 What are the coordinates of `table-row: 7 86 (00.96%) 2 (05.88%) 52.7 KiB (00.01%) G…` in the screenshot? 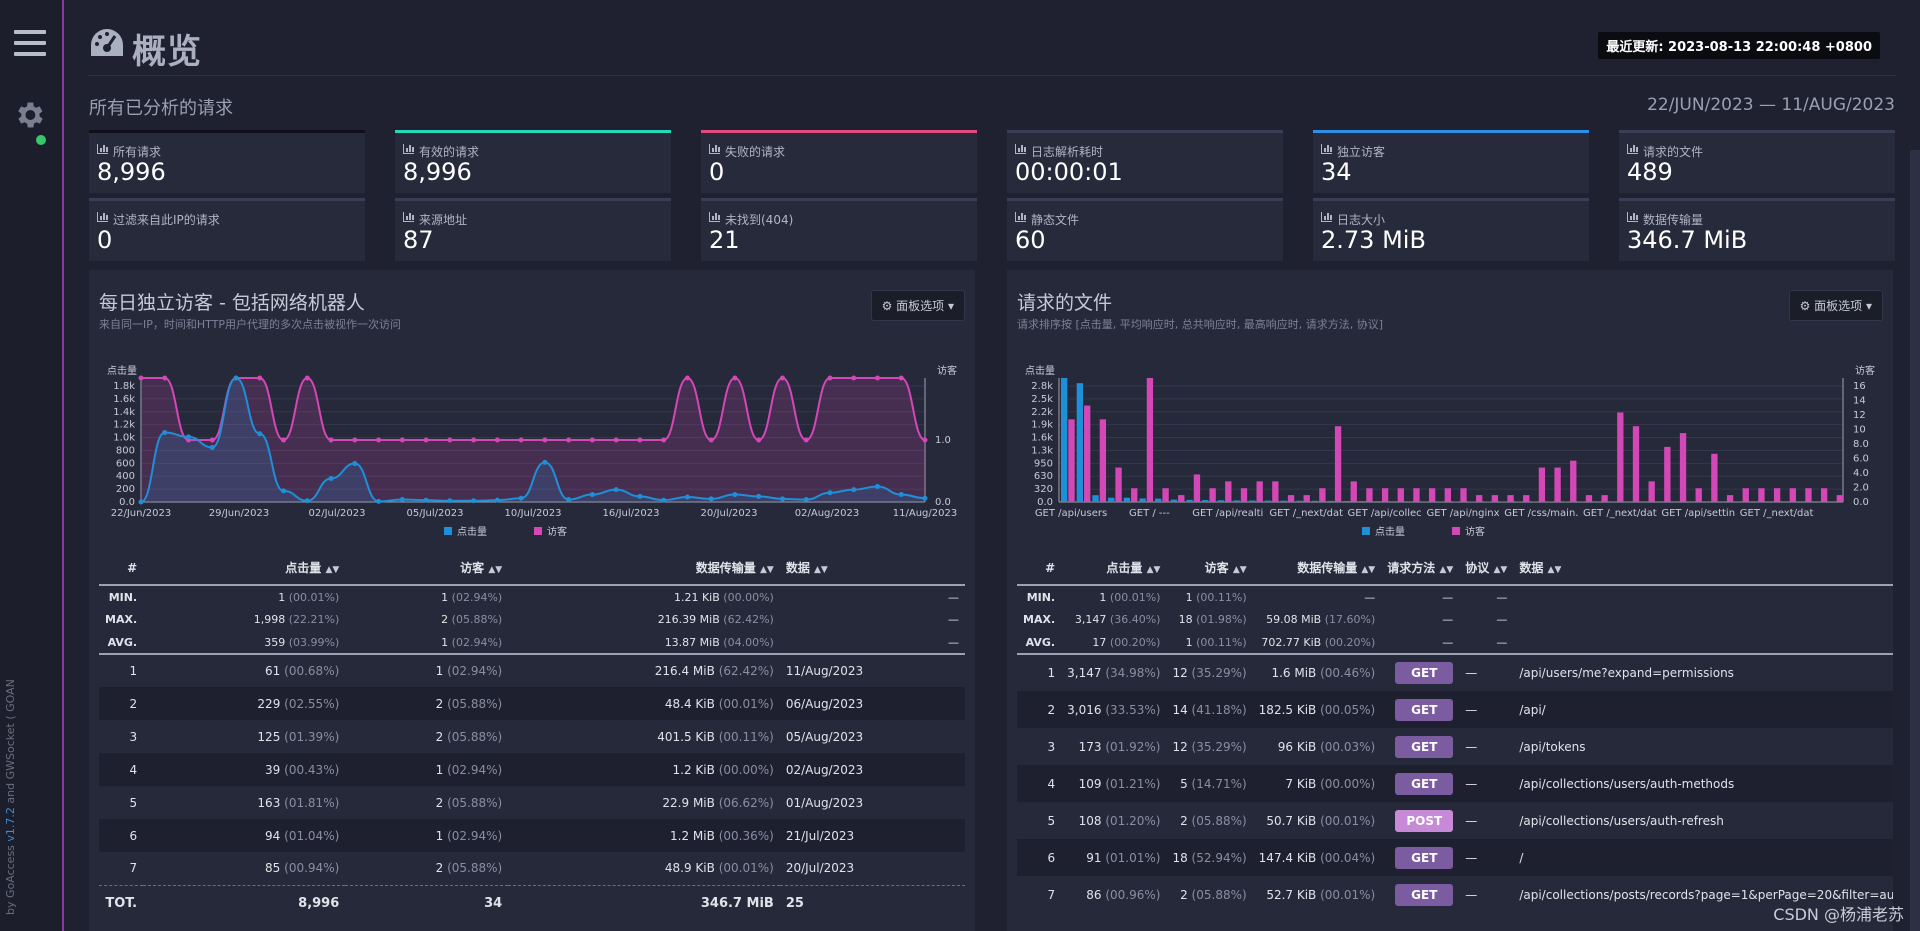 It's located at (1455, 894).